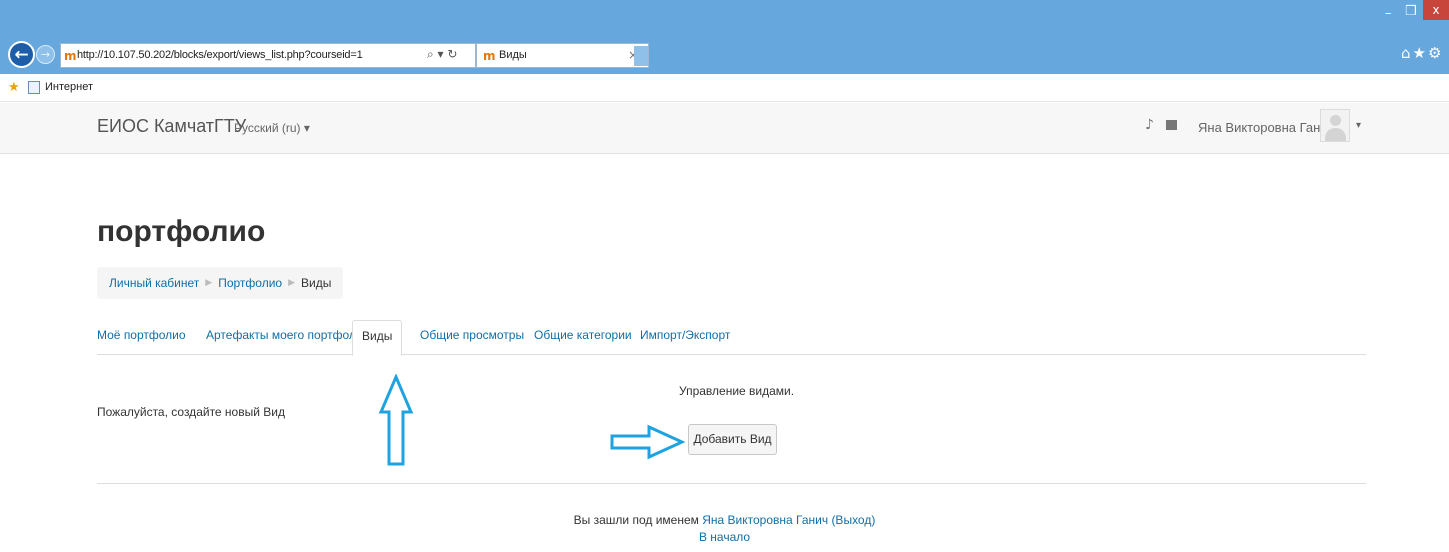 This screenshot has height=552, width=1449. I want to click on browser-tab: m Виды ×, so click(562, 55).